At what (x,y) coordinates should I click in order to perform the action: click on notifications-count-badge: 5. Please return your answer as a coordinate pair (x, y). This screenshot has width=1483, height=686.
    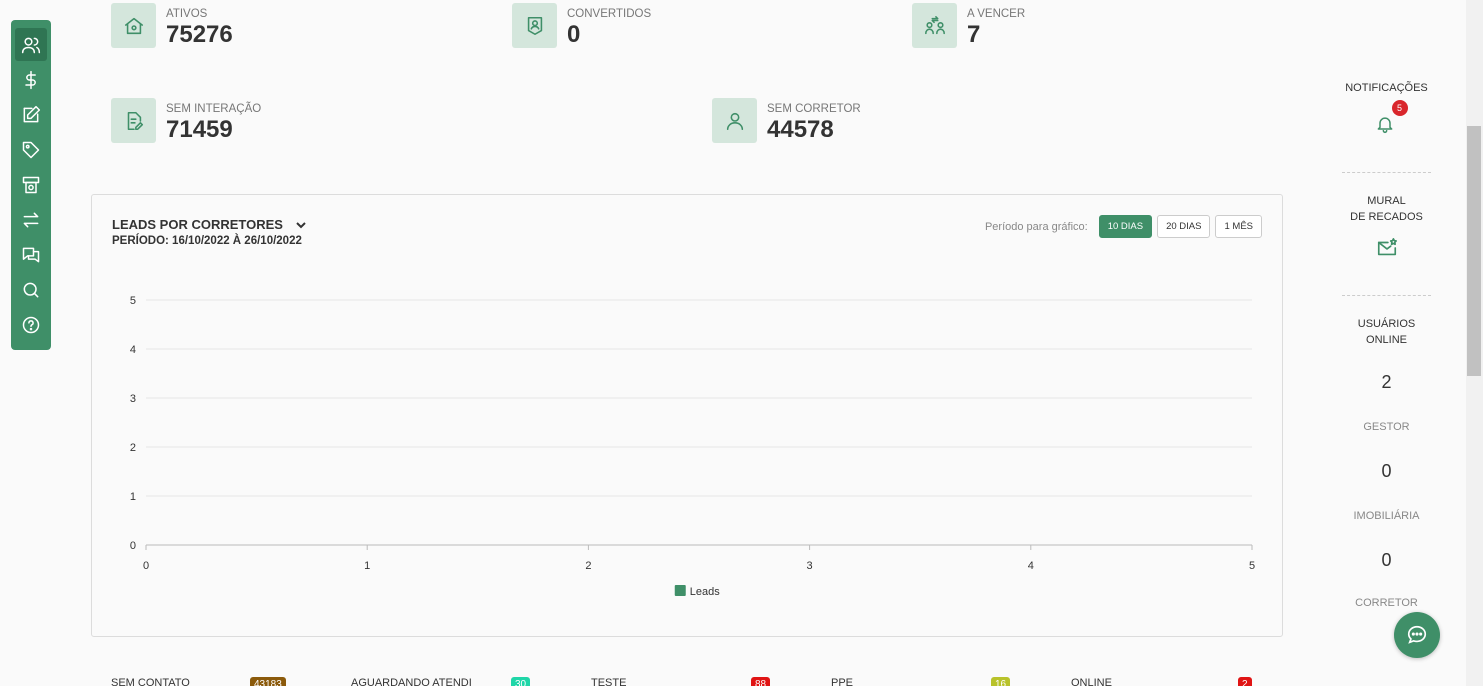
    Looking at the image, I should click on (1399, 108).